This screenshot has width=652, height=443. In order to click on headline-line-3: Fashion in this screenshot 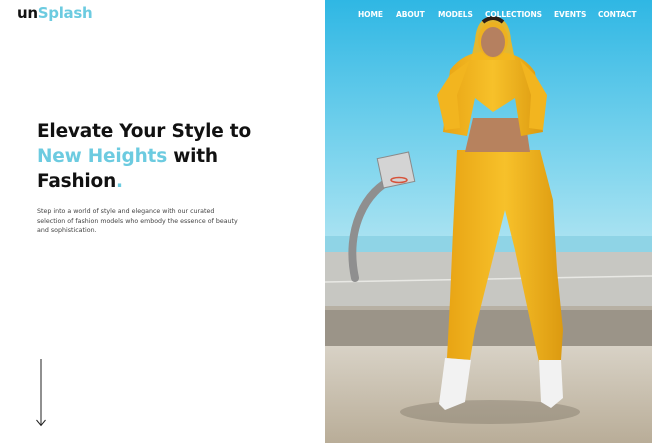, I will do `click(77, 181)`.